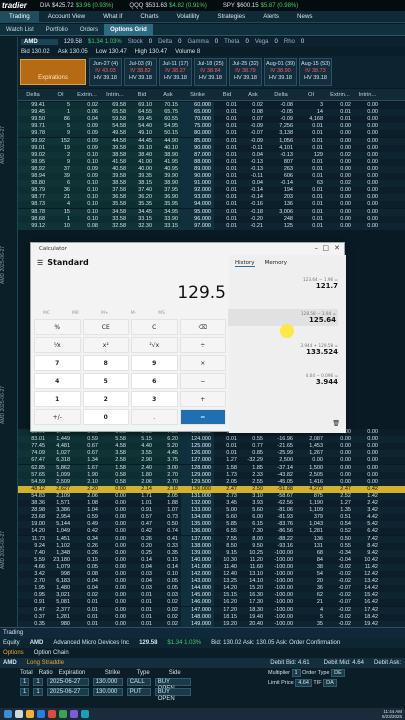 Image resolution: width=405 pixels, height=720 pixels. I want to click on strike-select: 130.000, so click(107, 692).